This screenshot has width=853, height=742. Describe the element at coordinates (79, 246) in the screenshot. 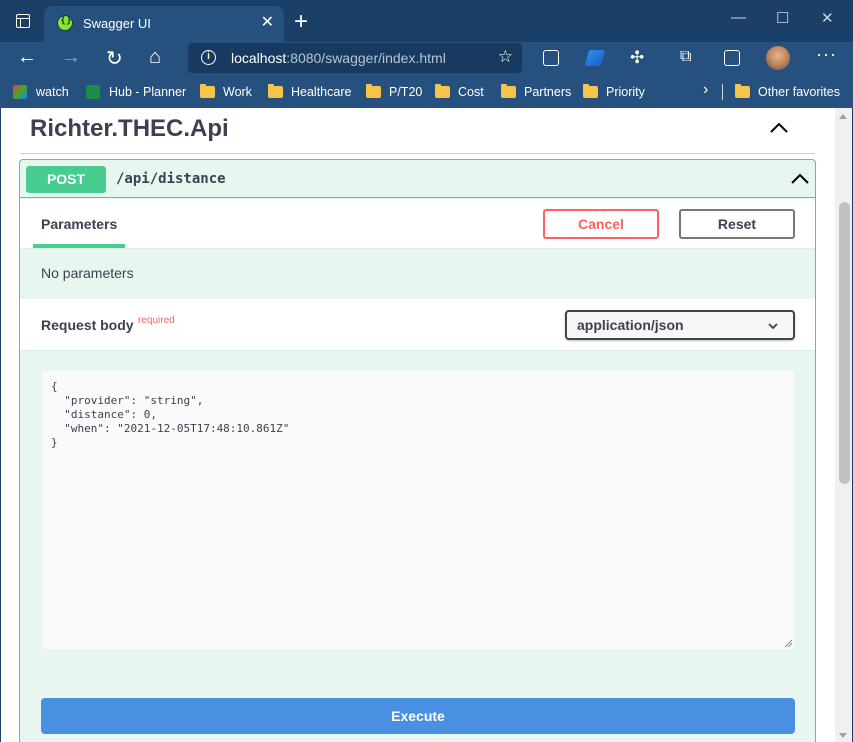

I see `tab-active-indicator` at that location.